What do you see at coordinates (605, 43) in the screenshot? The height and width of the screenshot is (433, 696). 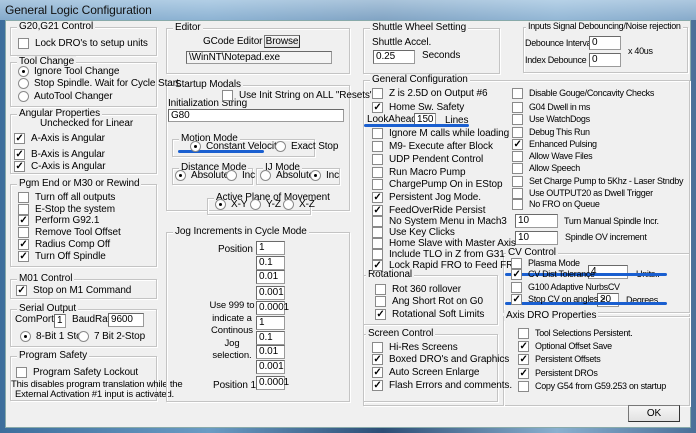 I see `debounce-interval-input: 0` at bounding box center [605, 43].